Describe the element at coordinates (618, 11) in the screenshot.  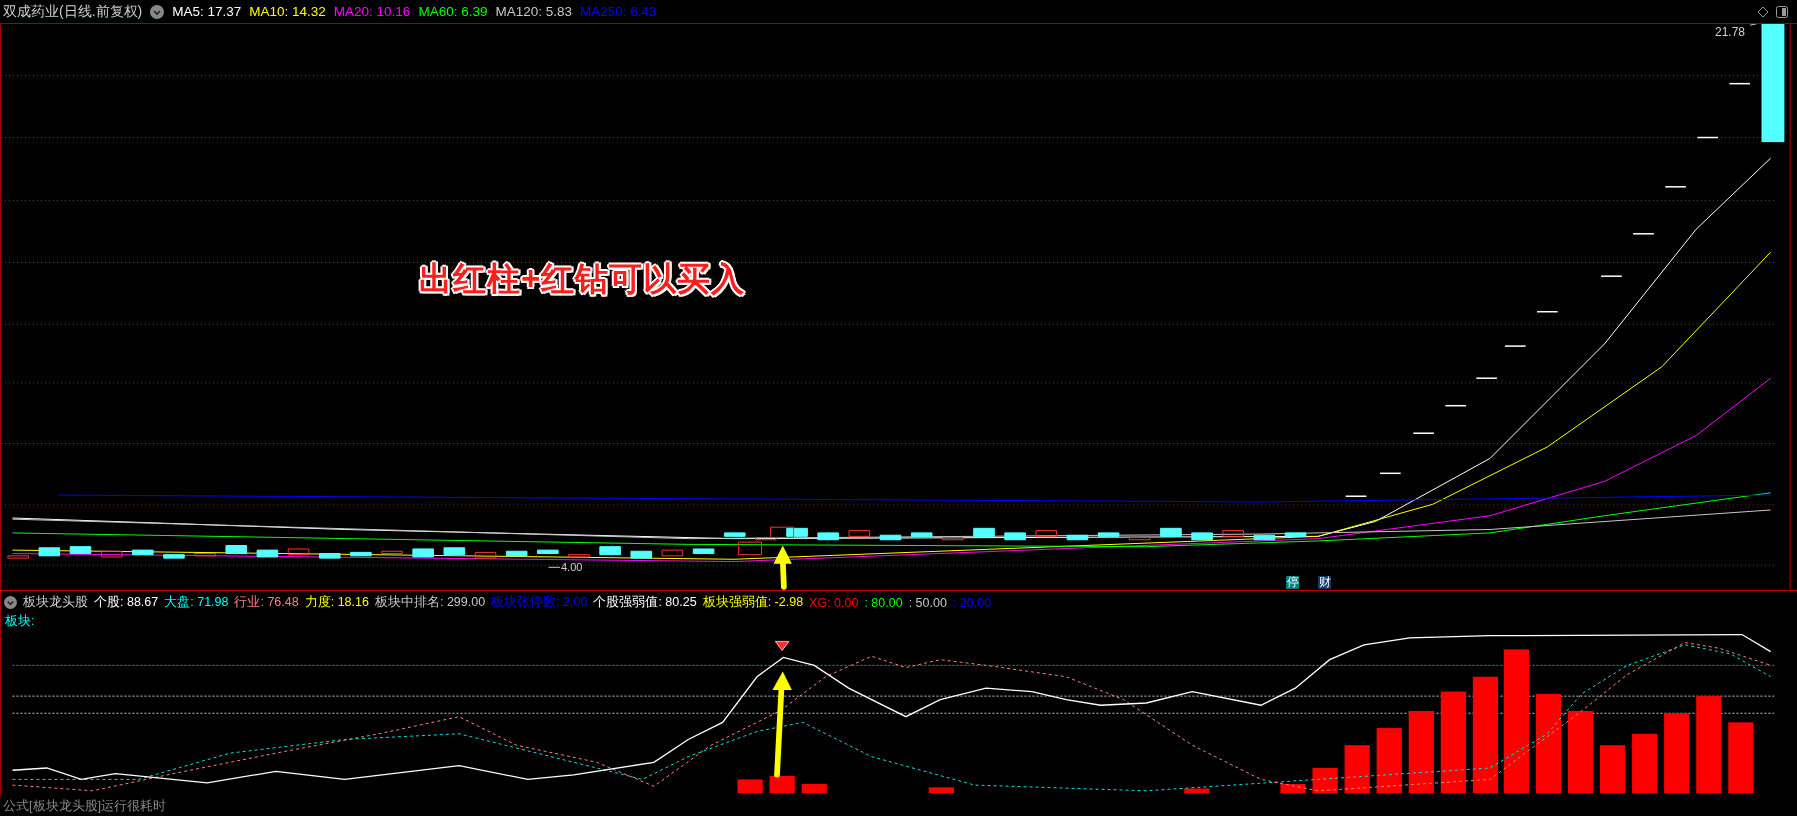
I see `moving-average-value: MA250: 6.43` at that location.